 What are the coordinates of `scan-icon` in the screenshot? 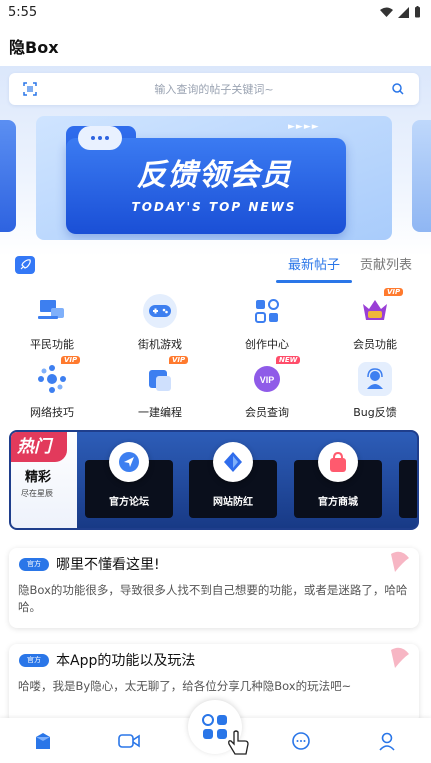 It's located at (30, 89).